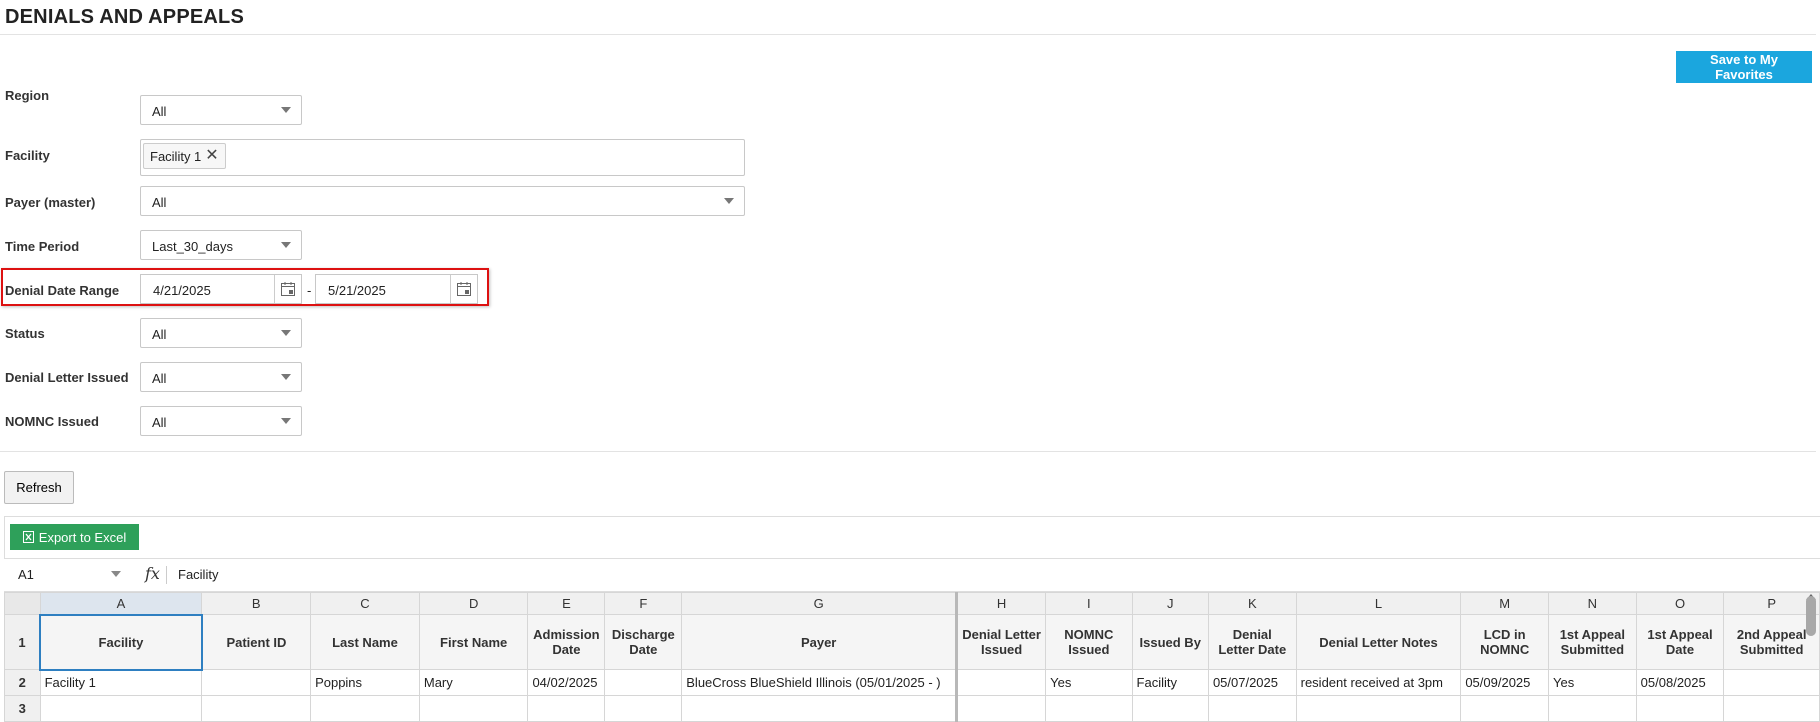  I want to click on table-cell: resident received at 3pm, so click(1378, 682).